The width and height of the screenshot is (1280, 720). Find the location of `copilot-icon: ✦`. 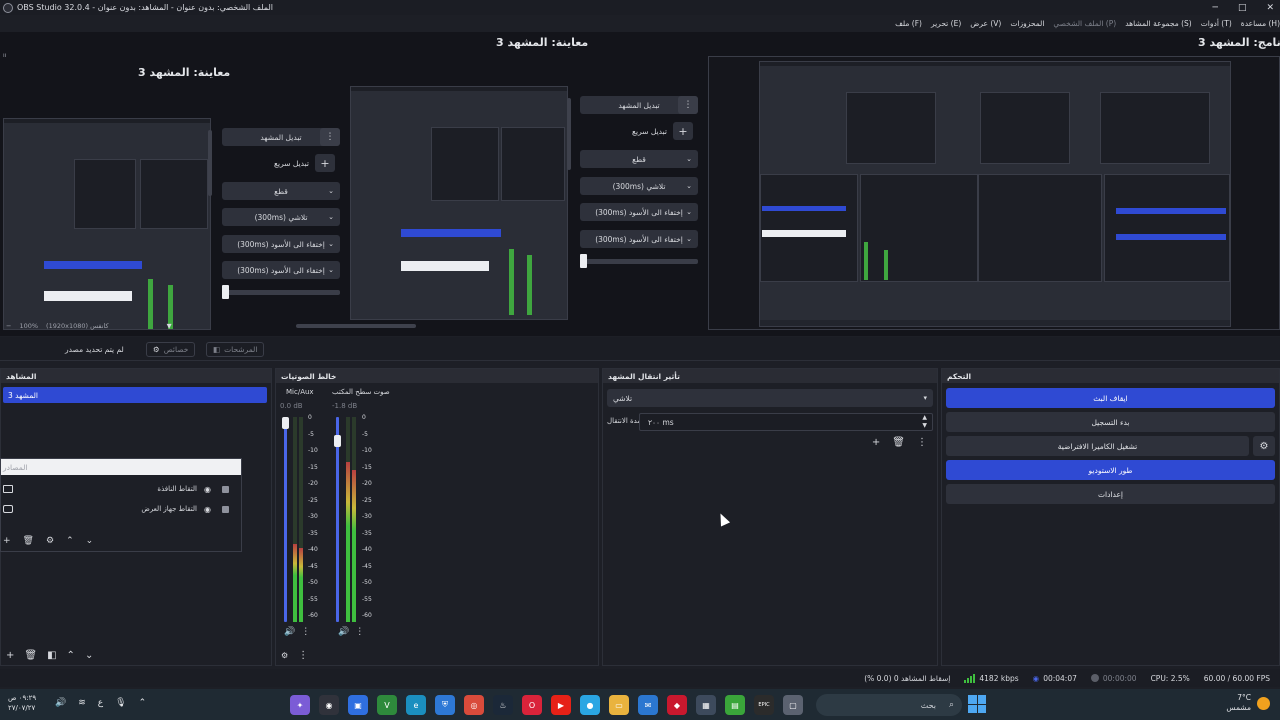

copilot-icon: ✦ is located at coordinates (300, 705).